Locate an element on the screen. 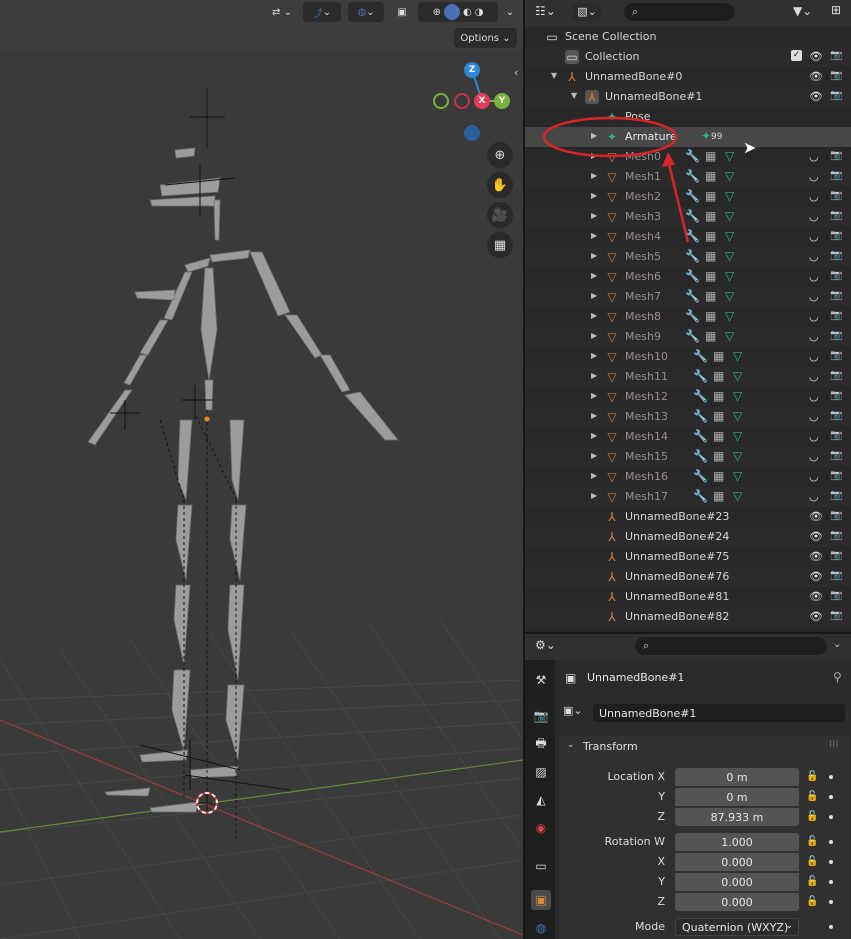  outliner-row: ▶ ▽ Mesh15 🔧 ▦ ▽ ◡ 📷 is located at coordinates (688, 457).